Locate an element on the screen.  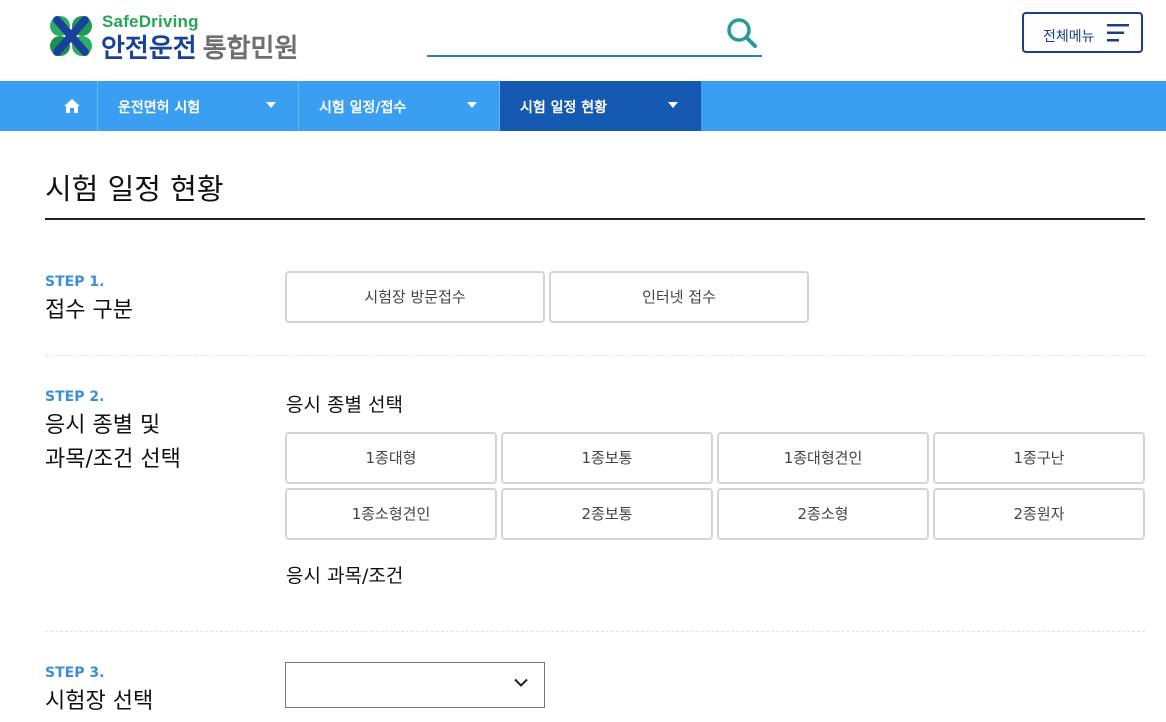
logo-korean-text: 안전운전 통합민원 is located at coordinates (199, 46).